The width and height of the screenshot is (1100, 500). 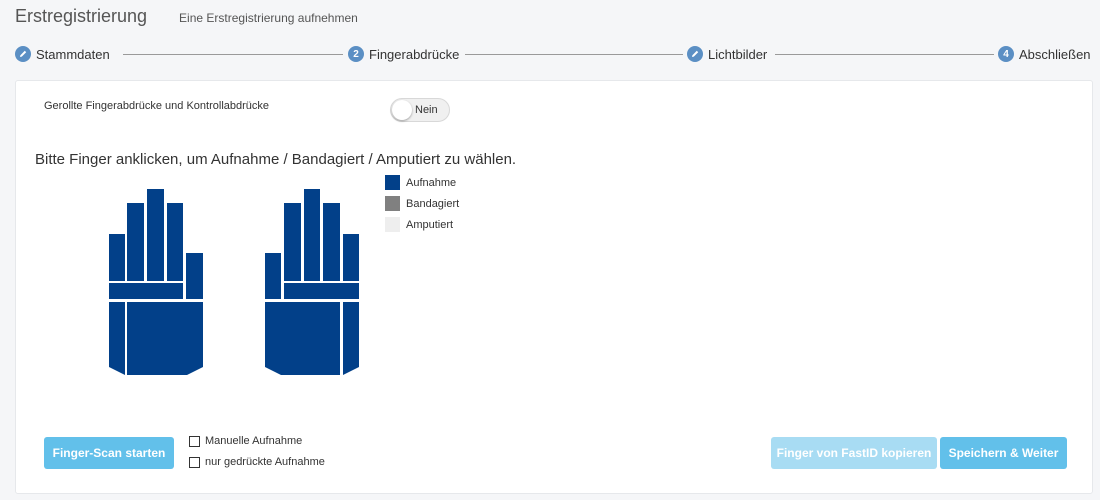 I want to click on finger-left-middle, so click(x=155, y=235).